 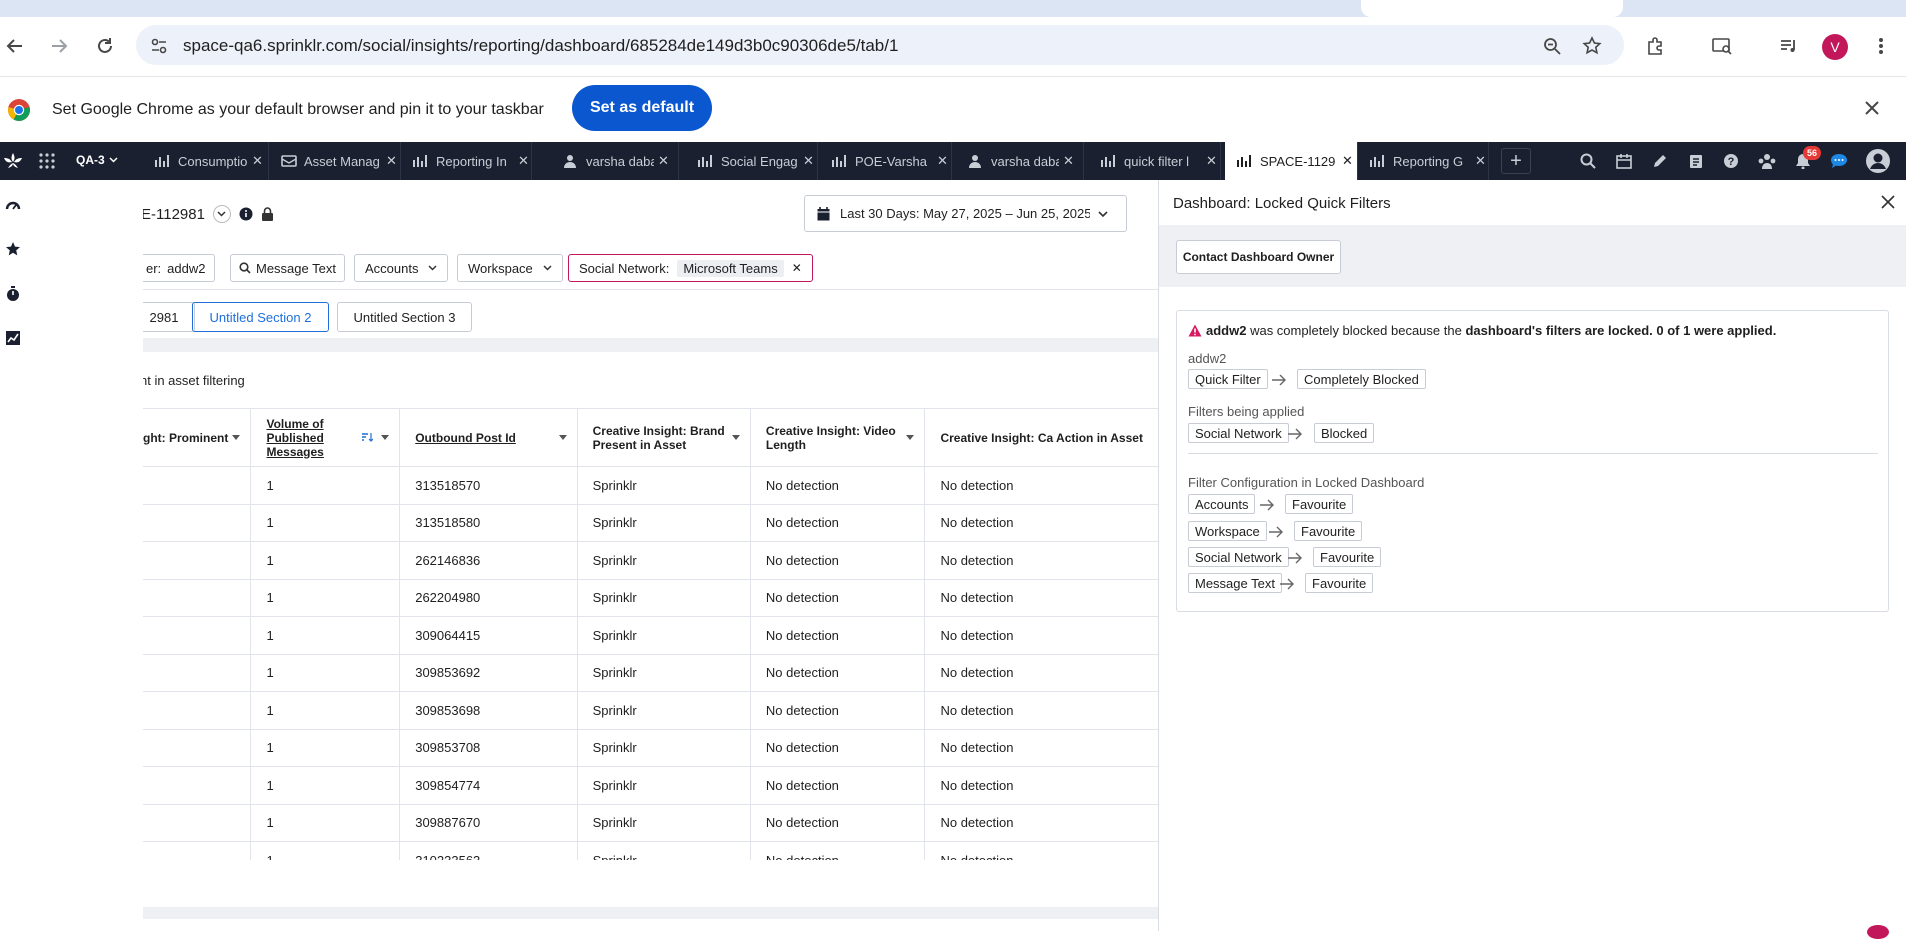 What do you see at coordinates (1588, 161) in the screenshot?
I see `search-icon` at bounding box center [1588, 161].